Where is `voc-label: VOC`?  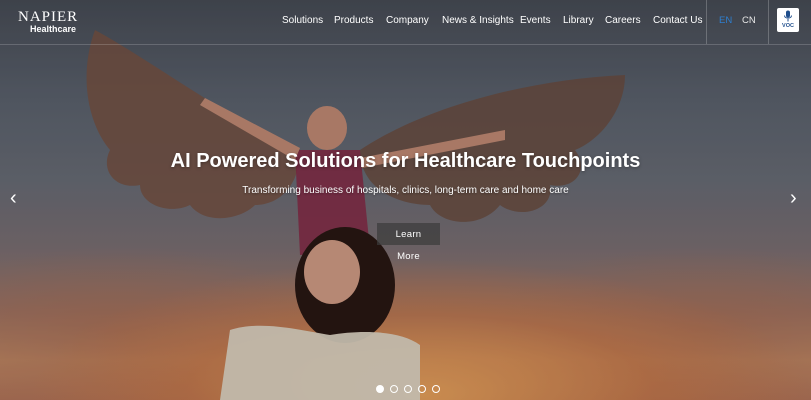
voc-label: VOC is located at coordinates (788, 26).